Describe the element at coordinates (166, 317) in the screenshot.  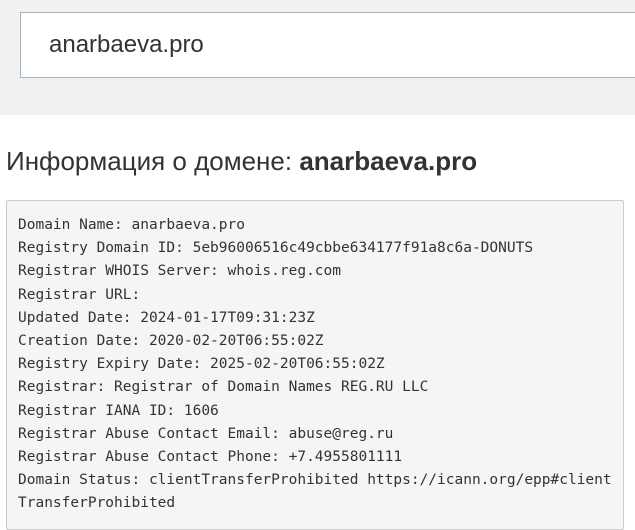
I see `whois-line-updated-date: Updated Date: 2024-01-17T09:31:23Z` at that location.